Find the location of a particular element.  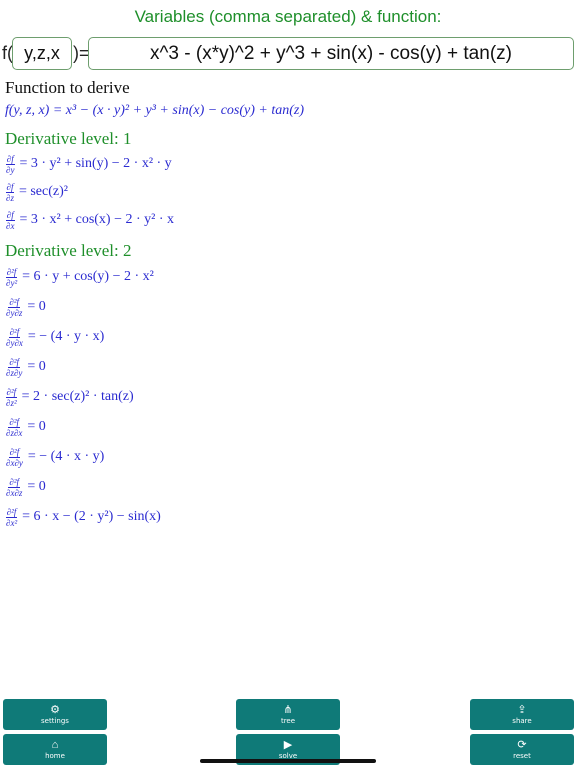

header-title: Variables (comma separated) & function: is located at coordinates (288, 16).